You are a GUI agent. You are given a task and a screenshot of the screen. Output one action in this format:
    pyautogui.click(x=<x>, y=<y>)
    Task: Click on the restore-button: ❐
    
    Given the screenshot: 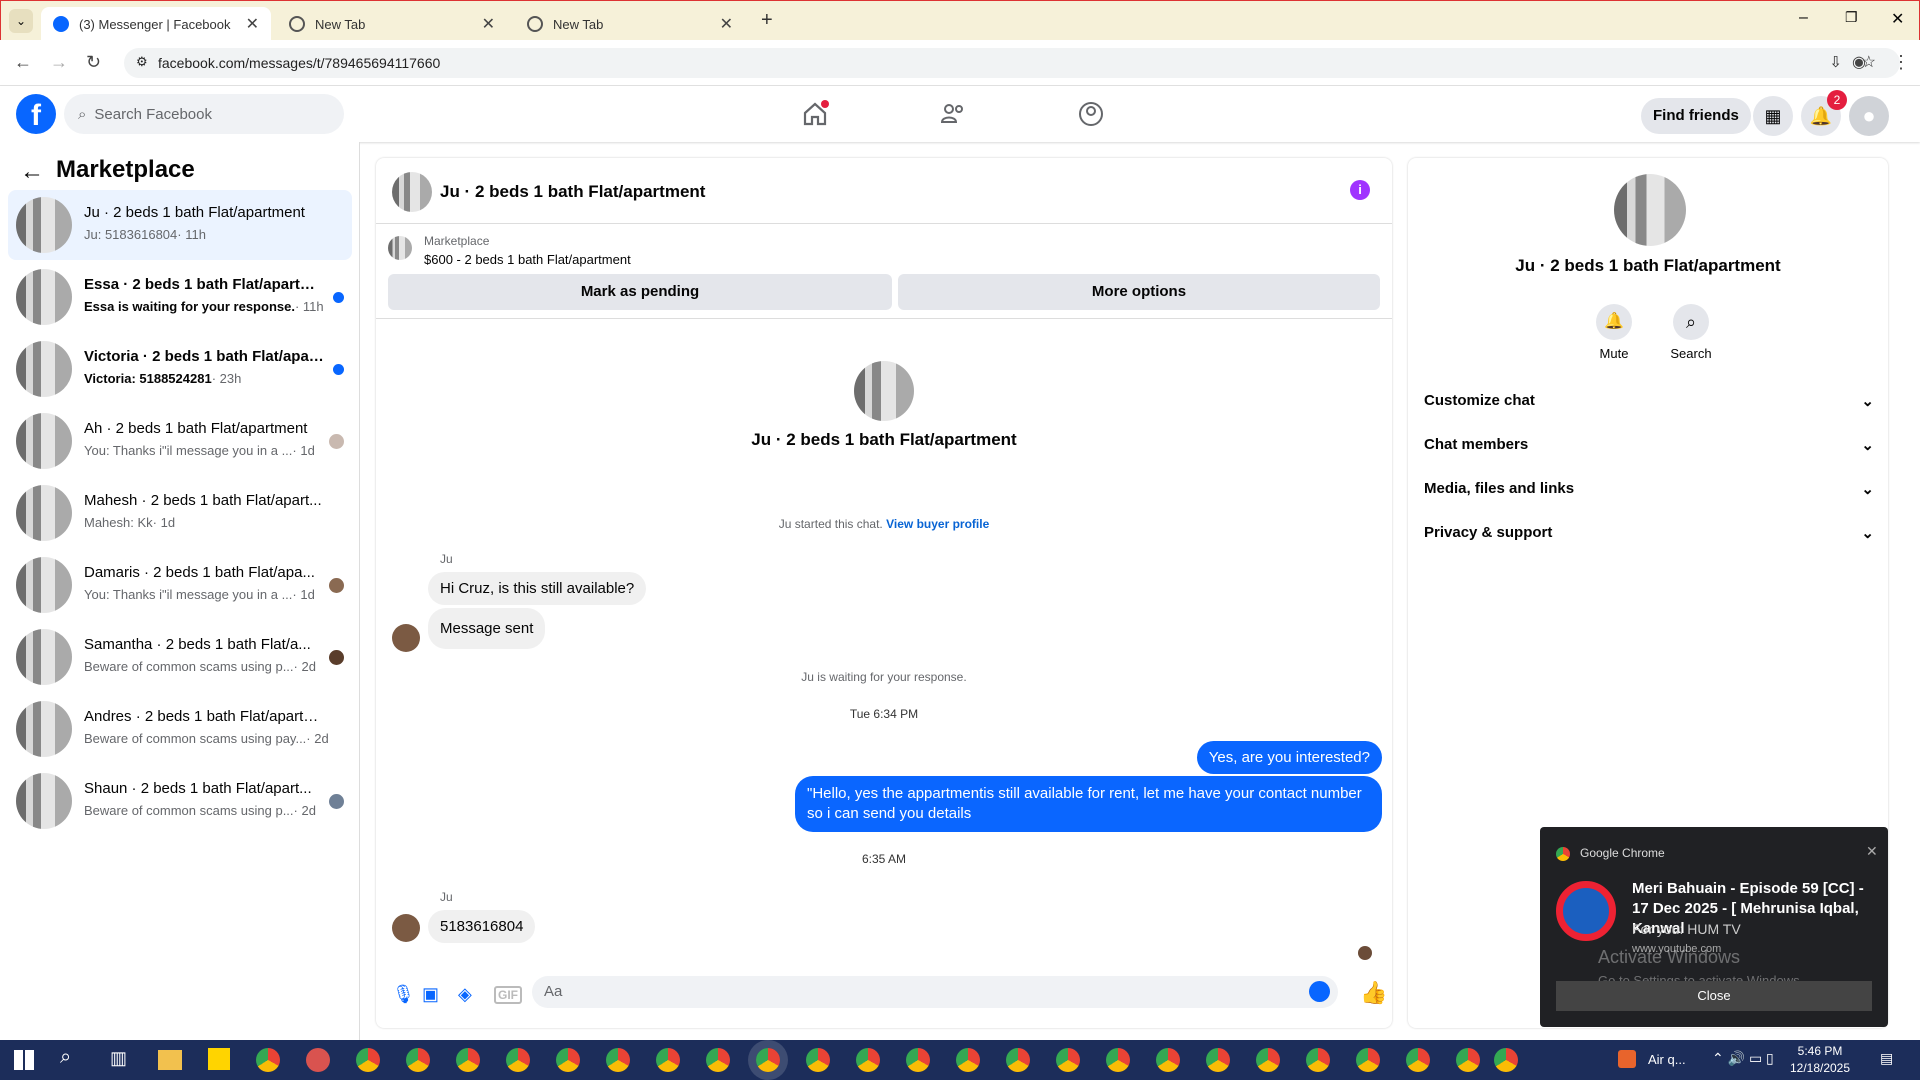 What is the action you would take?
    pyautogui.click(x=1851, y=17)
    